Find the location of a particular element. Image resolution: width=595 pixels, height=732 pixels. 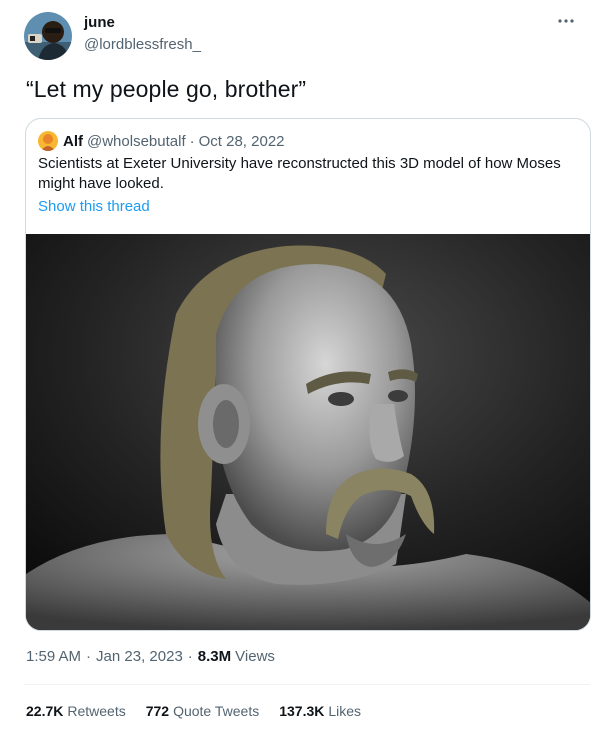

views-label: Views is located at coordinates (255, 656).